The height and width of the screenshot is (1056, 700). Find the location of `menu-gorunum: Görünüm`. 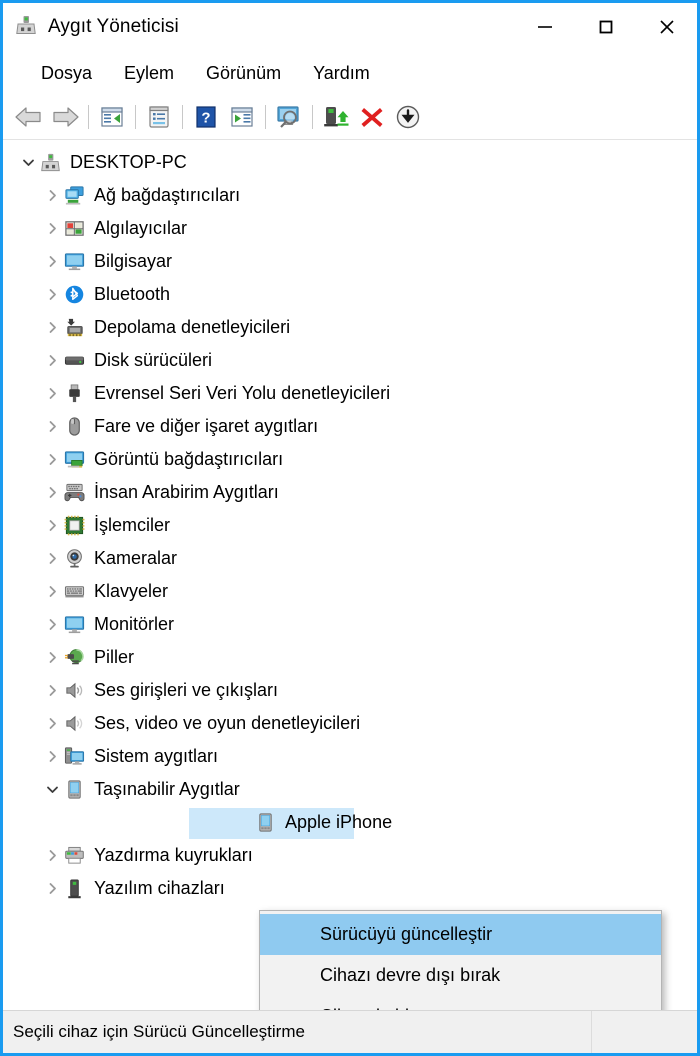

menu-gorunum: Görünüm is located at coordinates (243, 73).